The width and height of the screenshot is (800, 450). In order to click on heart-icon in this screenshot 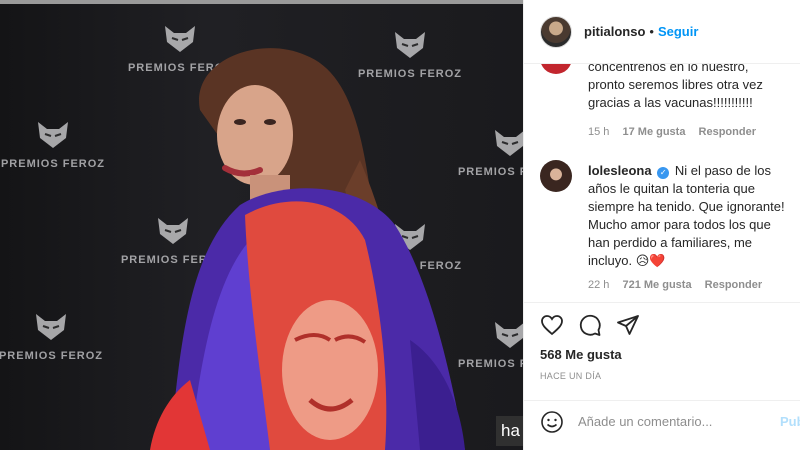, I will do `click(552, 325)`.